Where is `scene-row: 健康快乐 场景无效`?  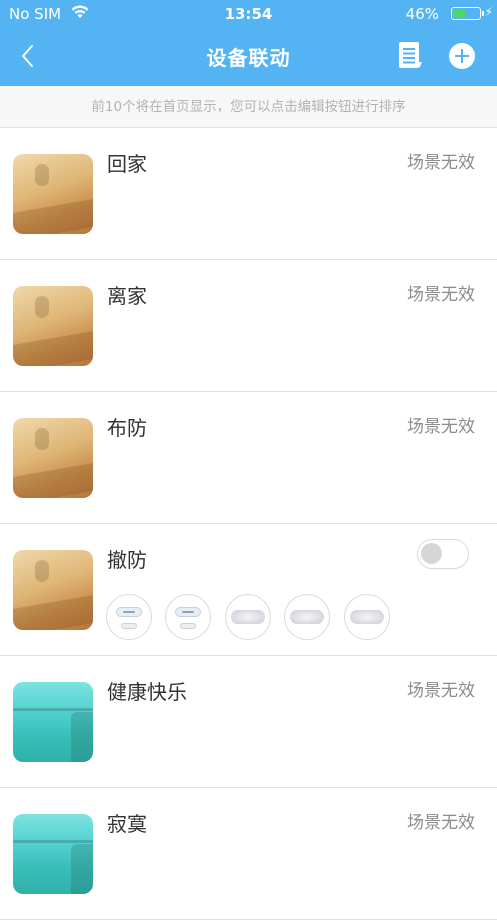
scene-row: 健康快乐 场景无效 is located at coordinates (248, 722).